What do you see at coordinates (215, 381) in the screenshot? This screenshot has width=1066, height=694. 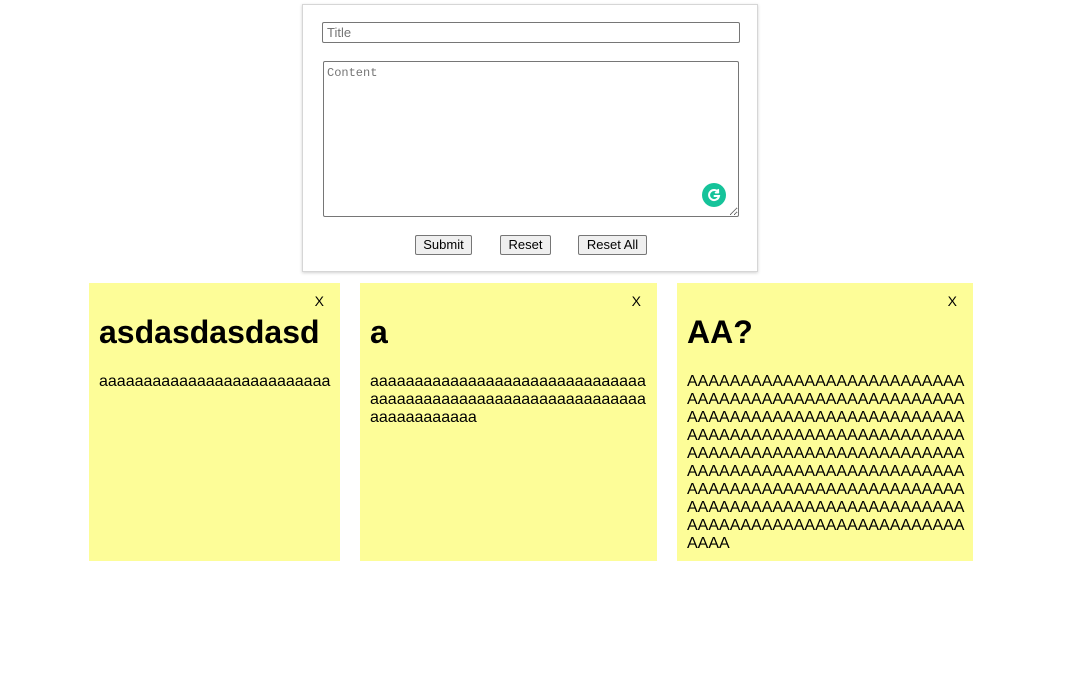 I see `note-content: aaaaaaaaaaaaaaaaaaaaaaaaaa` at bounding box center [215, 381].